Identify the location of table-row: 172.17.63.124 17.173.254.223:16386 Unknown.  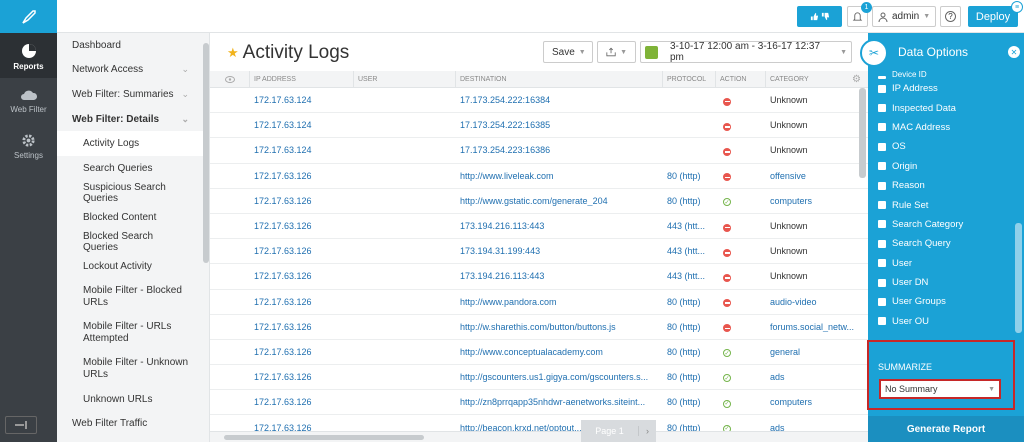
(539, 151).